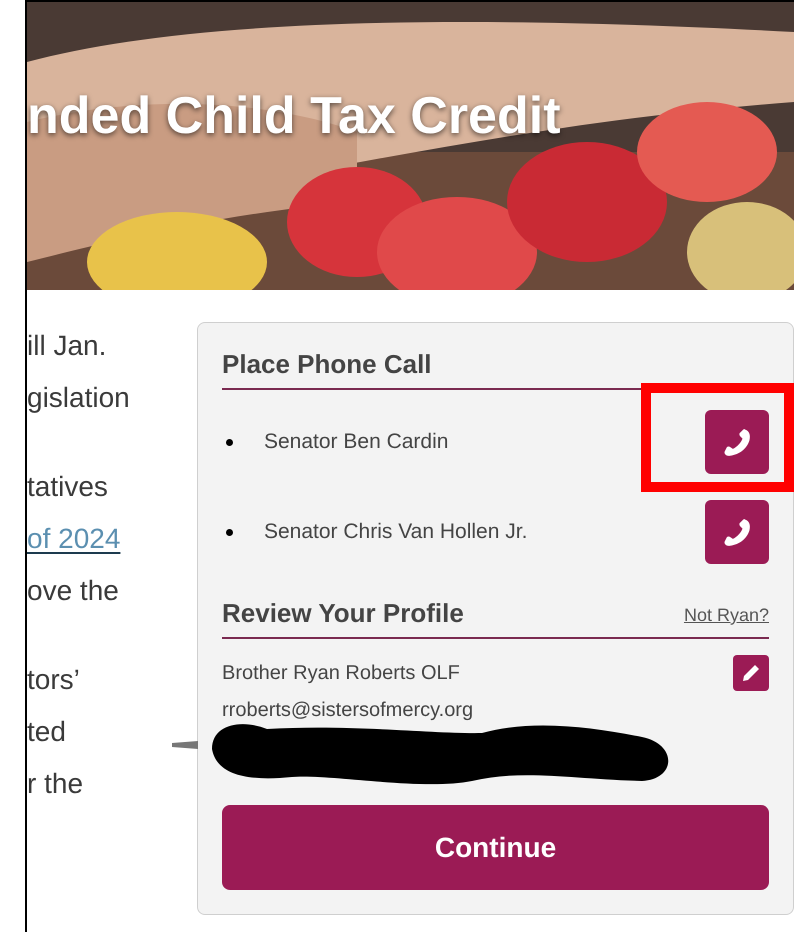 The image size is (794, 932). What do you see at coordinates (495, 847) in the screenshot?
I see `continue-button: Continue` at bounding box center [495, 847].